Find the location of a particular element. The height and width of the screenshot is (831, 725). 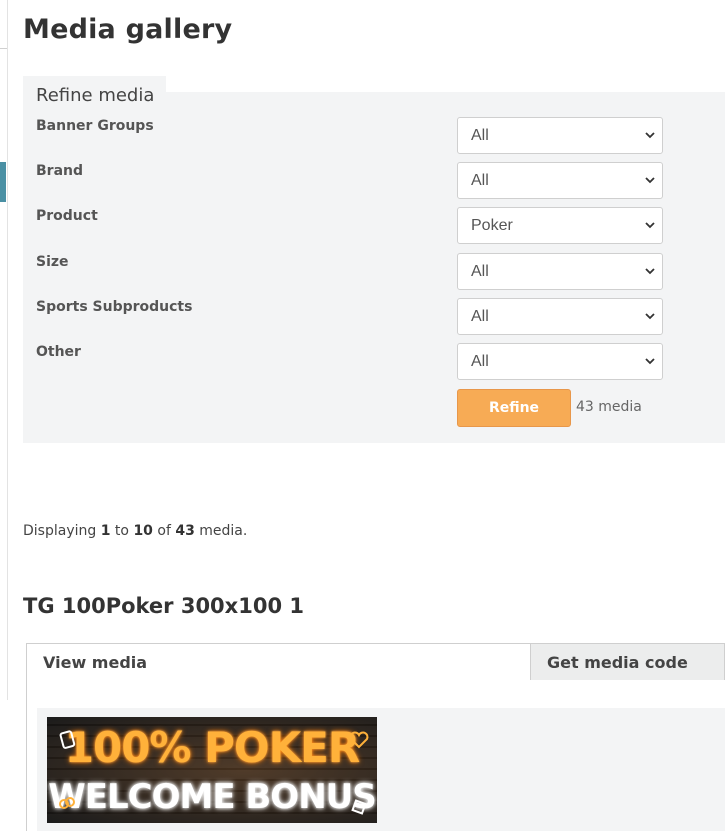

banner-subline: WELCOME BONUS is located at coordinates (212, 797).